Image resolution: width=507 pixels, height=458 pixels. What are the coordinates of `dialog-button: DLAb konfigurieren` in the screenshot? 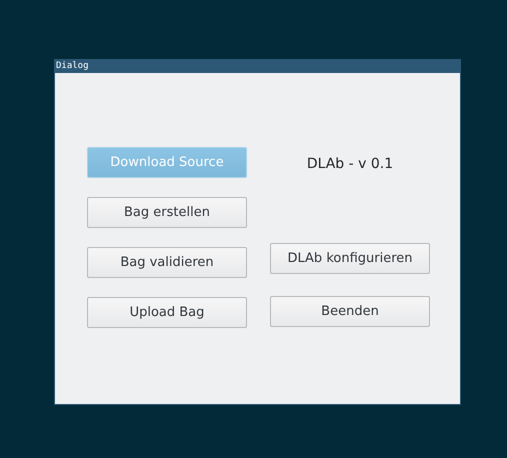 It's located at (350, 258).